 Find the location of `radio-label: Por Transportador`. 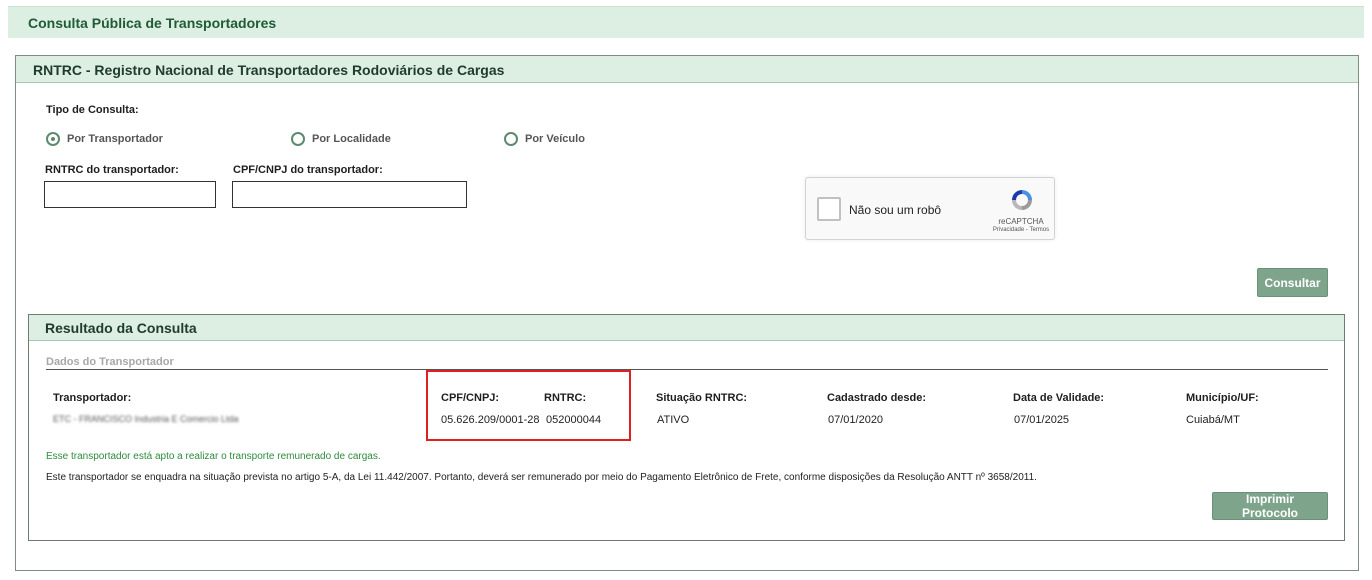

radio-label: Por Transportador is located at coordinates (115, 139).